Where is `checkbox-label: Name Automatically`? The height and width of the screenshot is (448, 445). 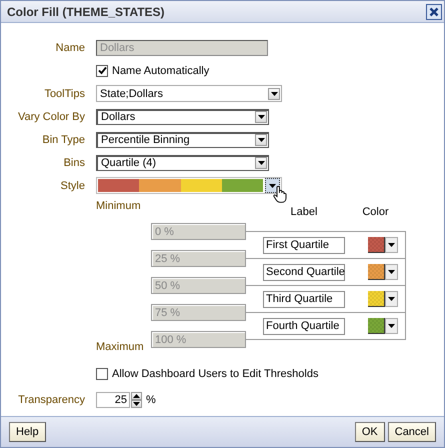
checkbox-label: Name Automatically is located at coordinates (161, 70).